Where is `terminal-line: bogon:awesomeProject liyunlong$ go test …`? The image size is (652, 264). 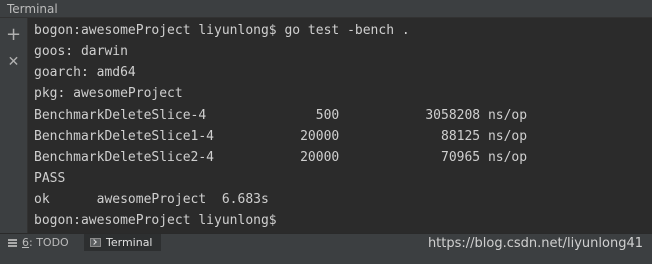
terminal-line: bogon:awesomeProject liyunlong$ go test … is located at coordinates (222, 30).